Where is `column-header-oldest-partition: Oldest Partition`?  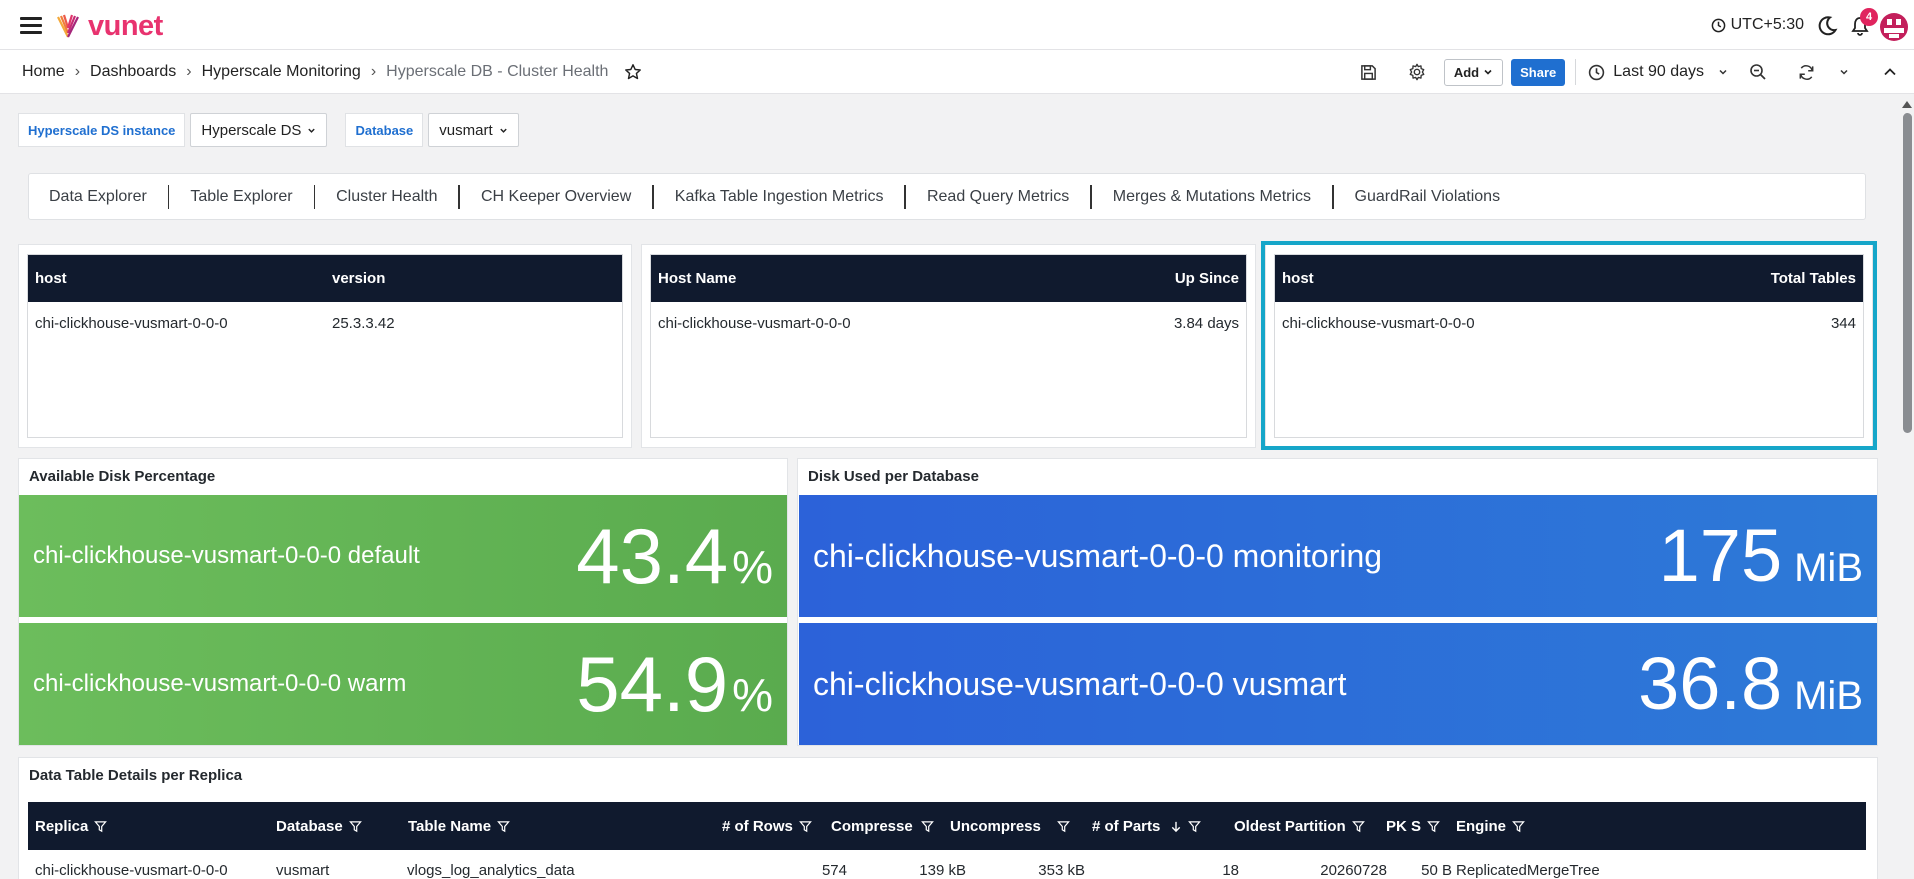 column-header-oldest-partition: Oldest Partition is located at coordinates (1312, 826).